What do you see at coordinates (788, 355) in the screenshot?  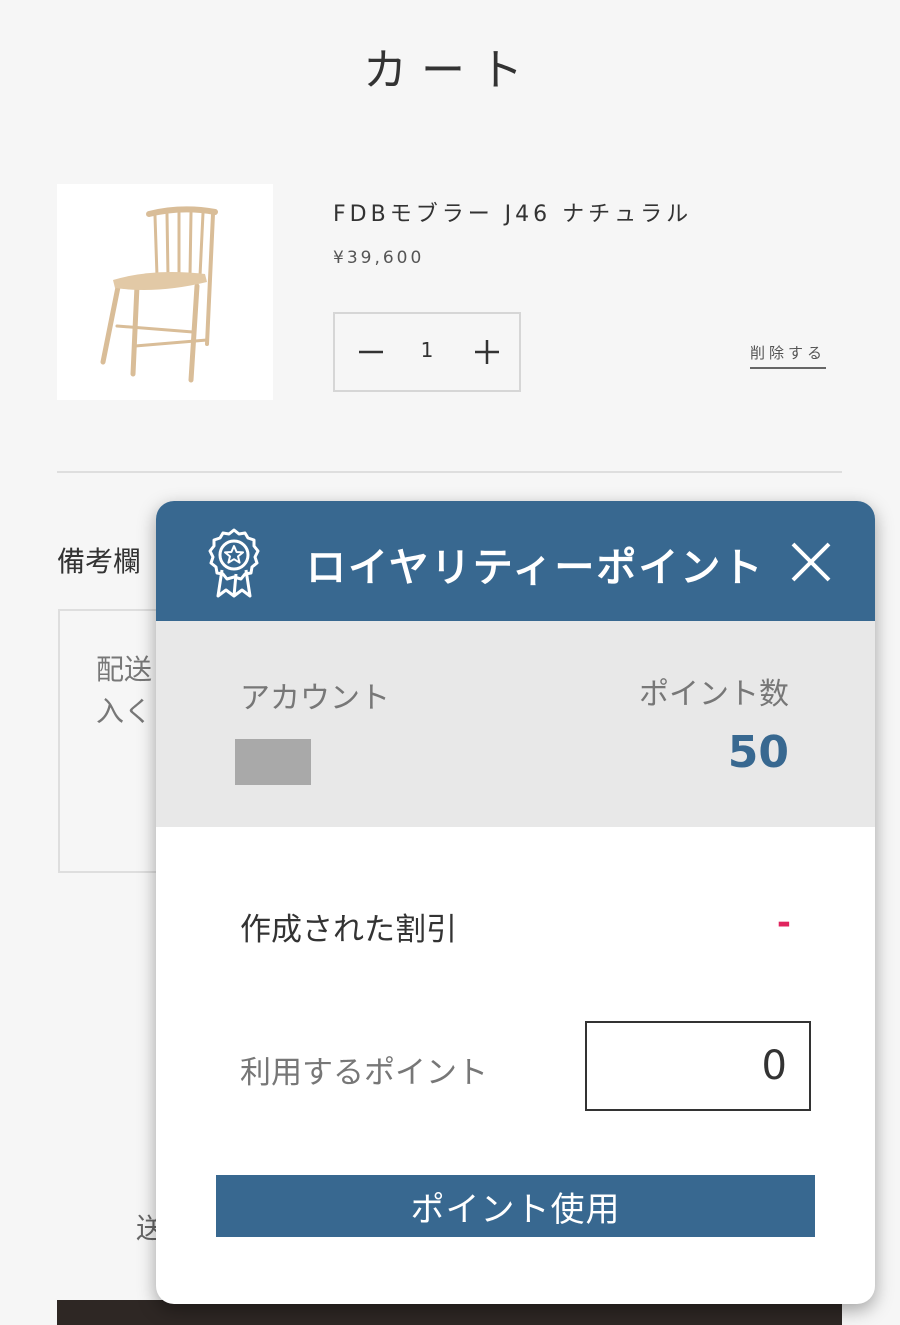 I see `remove-item-link: 削除する` at bounding box center [788, 355].